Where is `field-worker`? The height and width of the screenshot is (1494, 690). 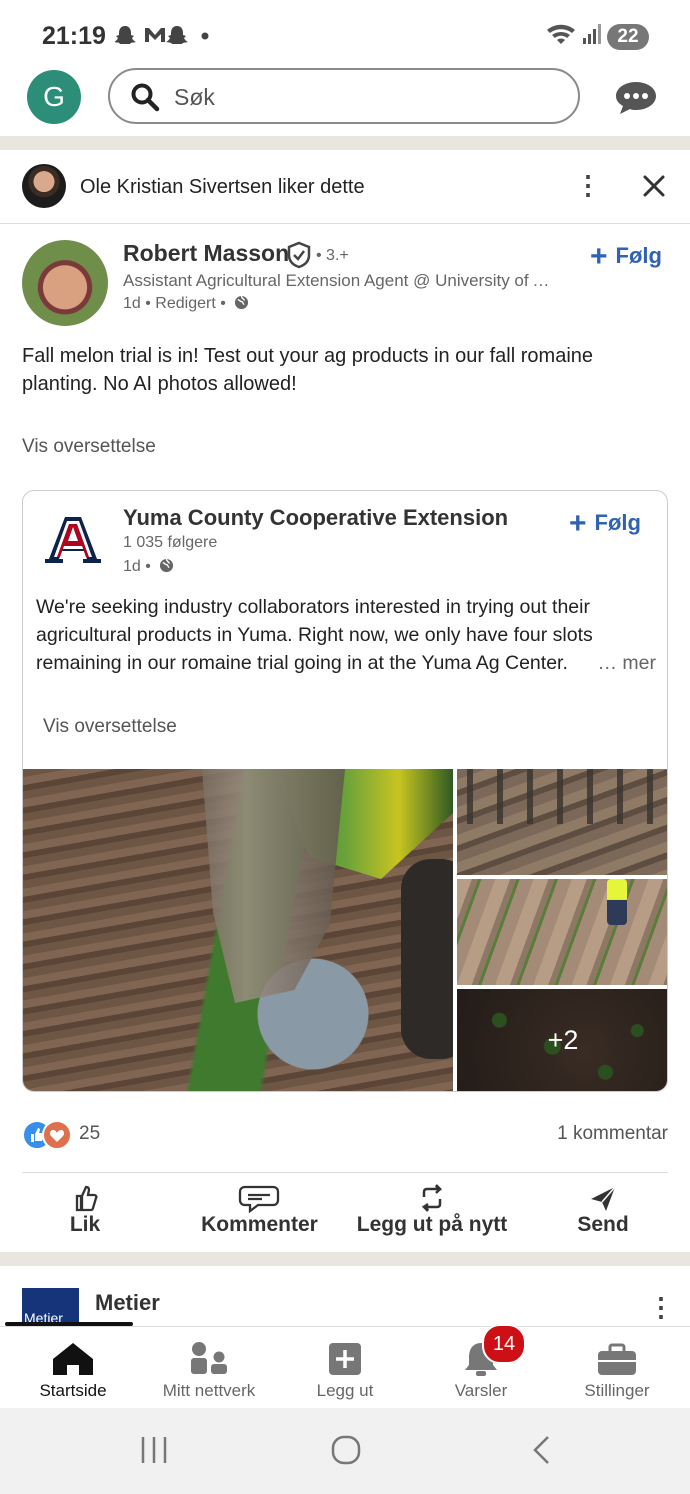
field-worker is located at coordinates (617, 902).